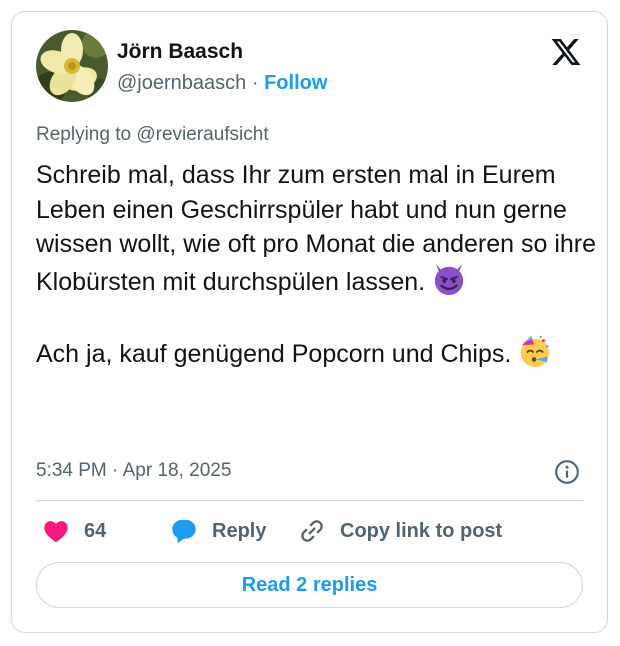 This screenshot has height=646, width=620. I want to click on read-replies-label: Read 2 replies, so click(309, 584).